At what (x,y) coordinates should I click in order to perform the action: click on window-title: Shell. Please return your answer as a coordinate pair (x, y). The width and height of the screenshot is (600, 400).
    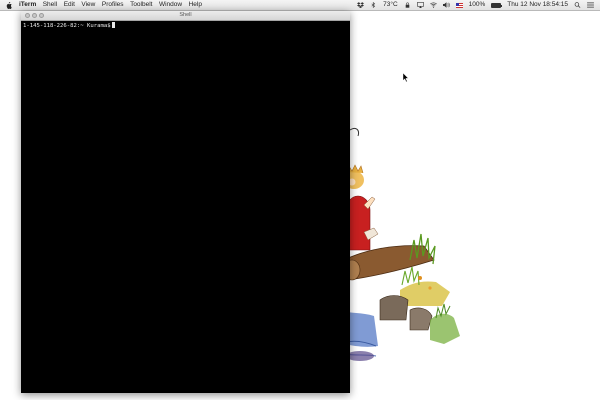
    Looking at the image, I should click on (185, 15).